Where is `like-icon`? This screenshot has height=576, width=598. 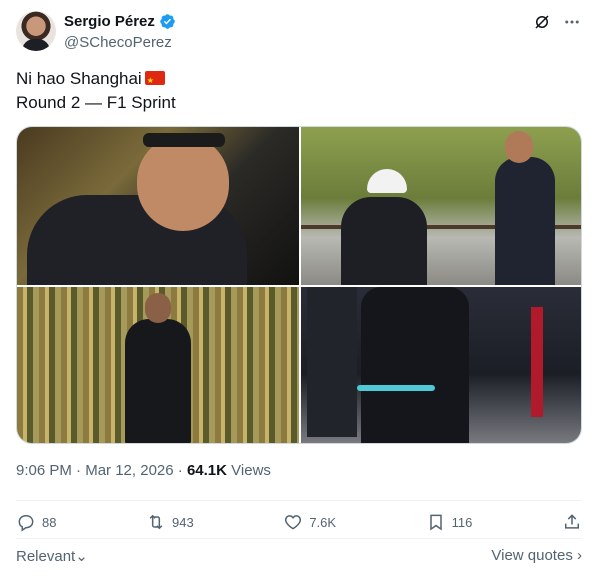
like-icon is located at coordinates (293, 522).